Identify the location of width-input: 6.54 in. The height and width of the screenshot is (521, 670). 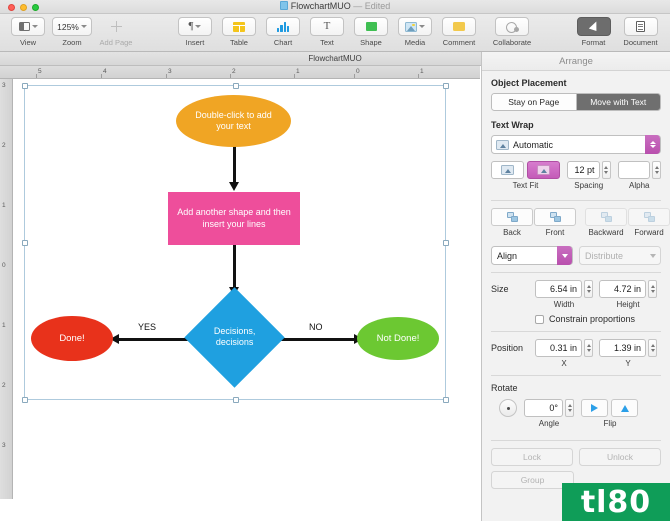
(558, 289).